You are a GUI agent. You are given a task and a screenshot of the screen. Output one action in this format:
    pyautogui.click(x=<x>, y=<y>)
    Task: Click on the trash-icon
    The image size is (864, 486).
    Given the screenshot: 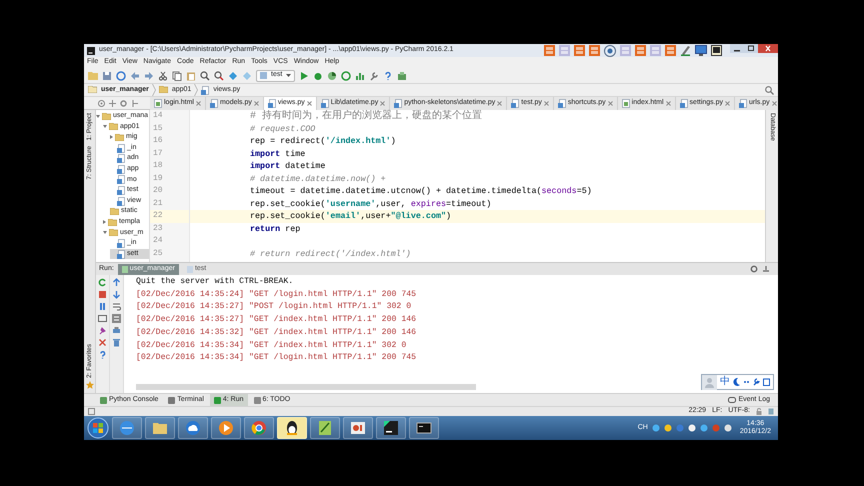 What is the action you would take?
    pyautogui.click(x=116, y=342)
    